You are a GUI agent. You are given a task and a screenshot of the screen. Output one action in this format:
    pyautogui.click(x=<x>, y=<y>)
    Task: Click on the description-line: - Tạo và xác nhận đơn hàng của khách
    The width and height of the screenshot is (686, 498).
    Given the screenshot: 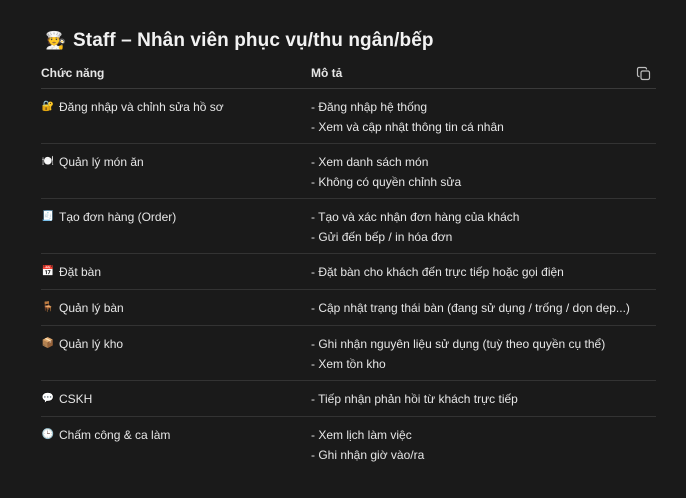 What is the action you would take?
    pyautogui.click(x=415, y=217)
    